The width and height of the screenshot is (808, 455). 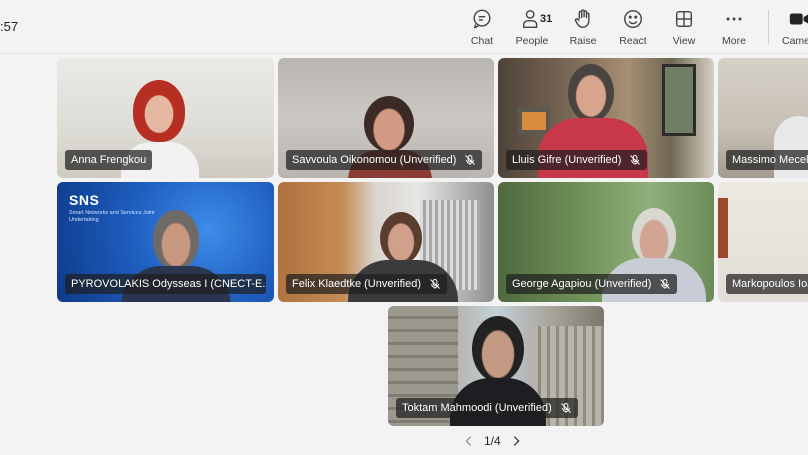 I want to click on react-button: React, so click(x=633, y=29).